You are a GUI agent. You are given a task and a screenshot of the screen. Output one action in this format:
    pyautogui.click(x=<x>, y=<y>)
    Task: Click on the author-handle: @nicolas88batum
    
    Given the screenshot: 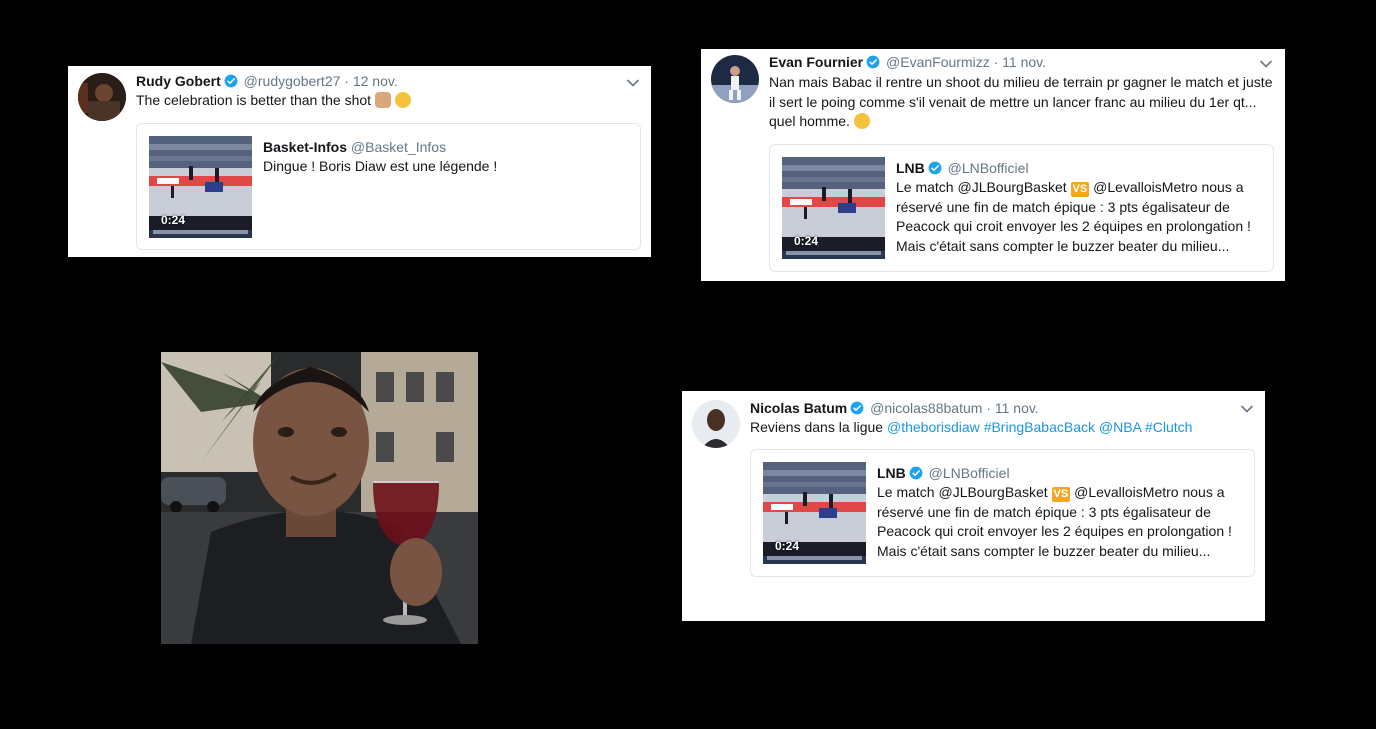 What is the action you would take?
    pyautogui.click(x=926, y=408)
    